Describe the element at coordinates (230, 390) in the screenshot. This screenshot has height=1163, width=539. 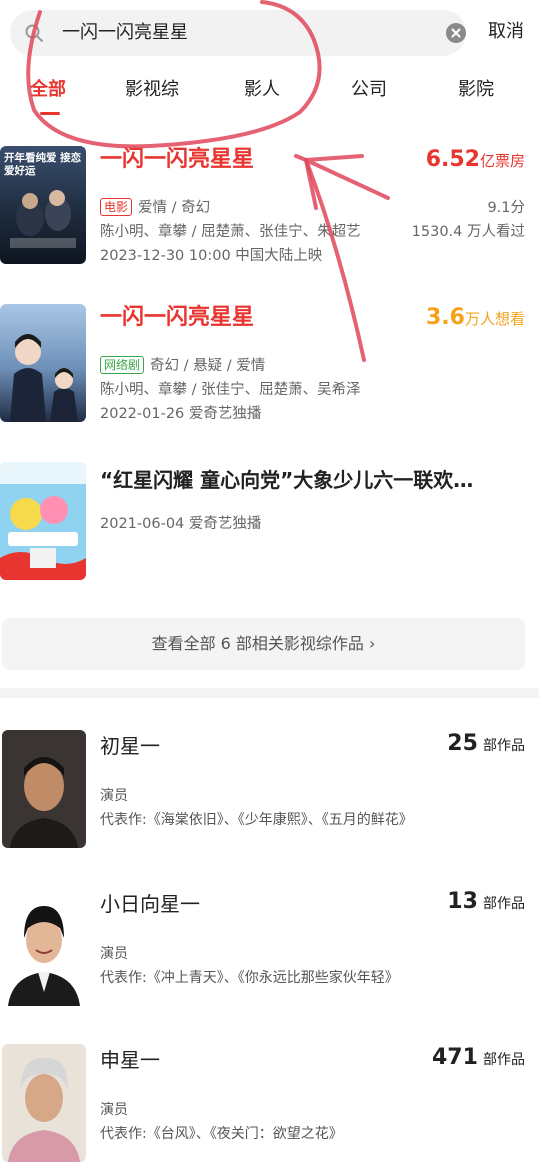
I see `series-cast: 陈小明、章攀 / 张佳宁、屈楚萧、吴希泽` at that location.